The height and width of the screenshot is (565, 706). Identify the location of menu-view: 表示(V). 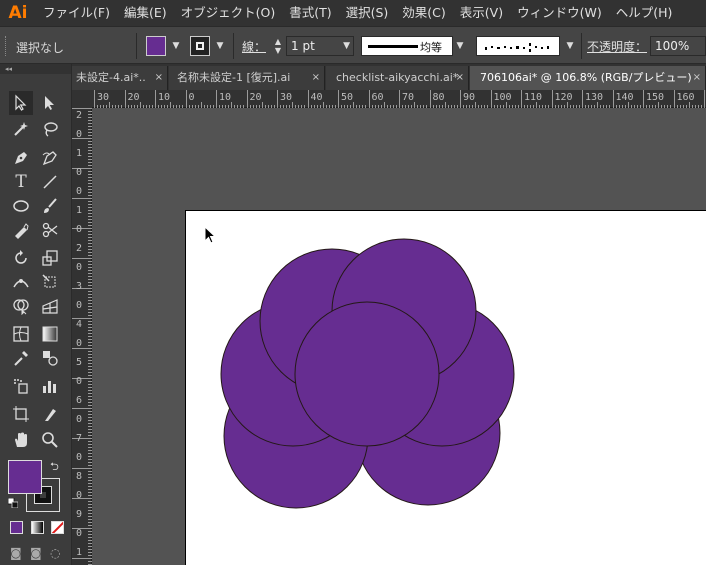
(481, 13).